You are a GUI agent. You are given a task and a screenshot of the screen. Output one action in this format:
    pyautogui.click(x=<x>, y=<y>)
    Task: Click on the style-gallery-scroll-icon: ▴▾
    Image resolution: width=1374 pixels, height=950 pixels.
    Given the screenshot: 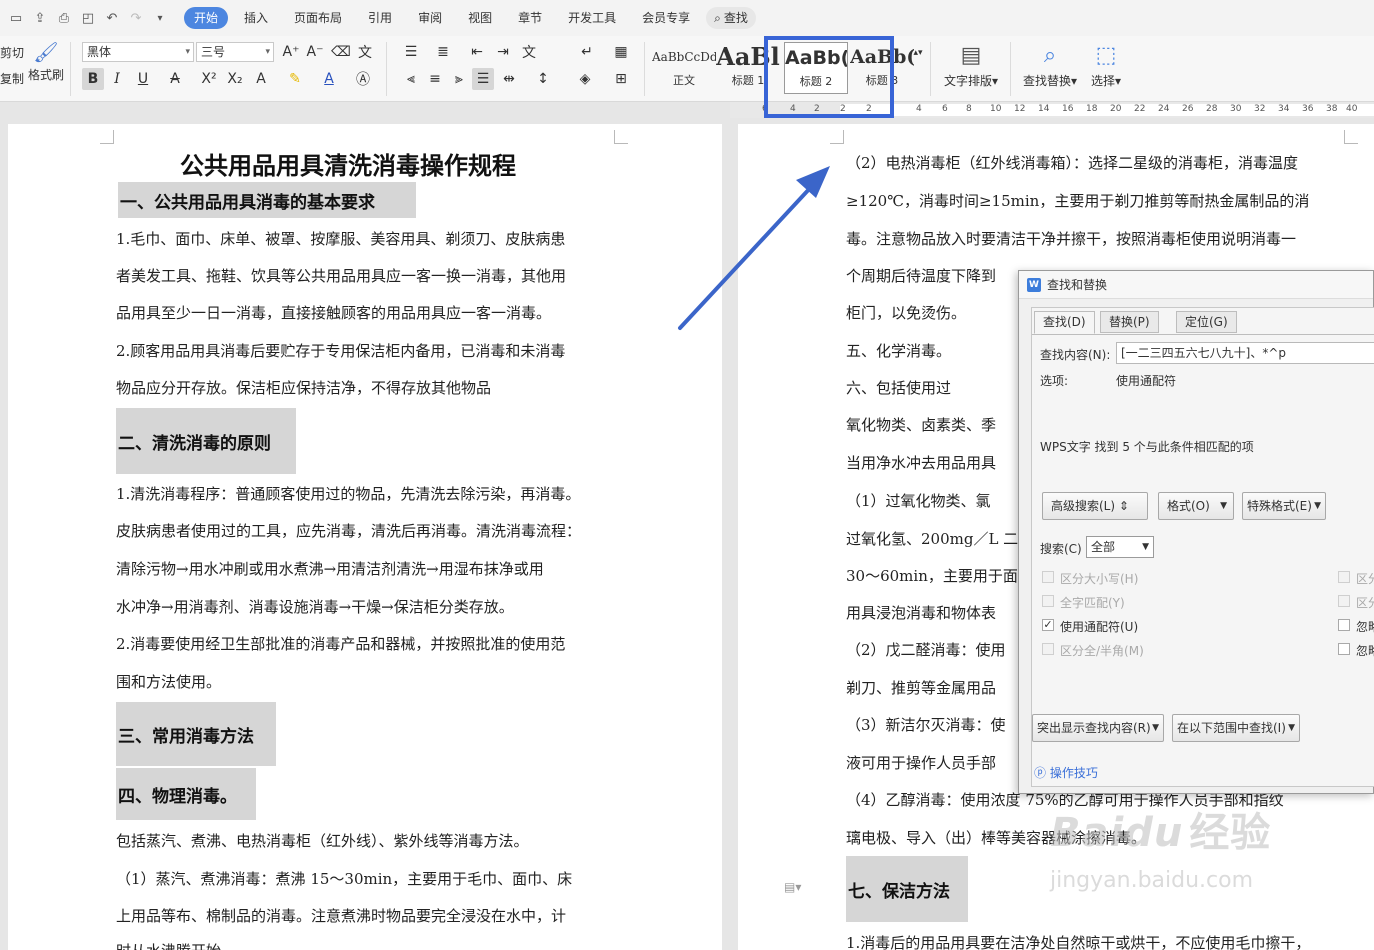 What is the action you would take?
    pyautogui.click(x=918, y=53)
    